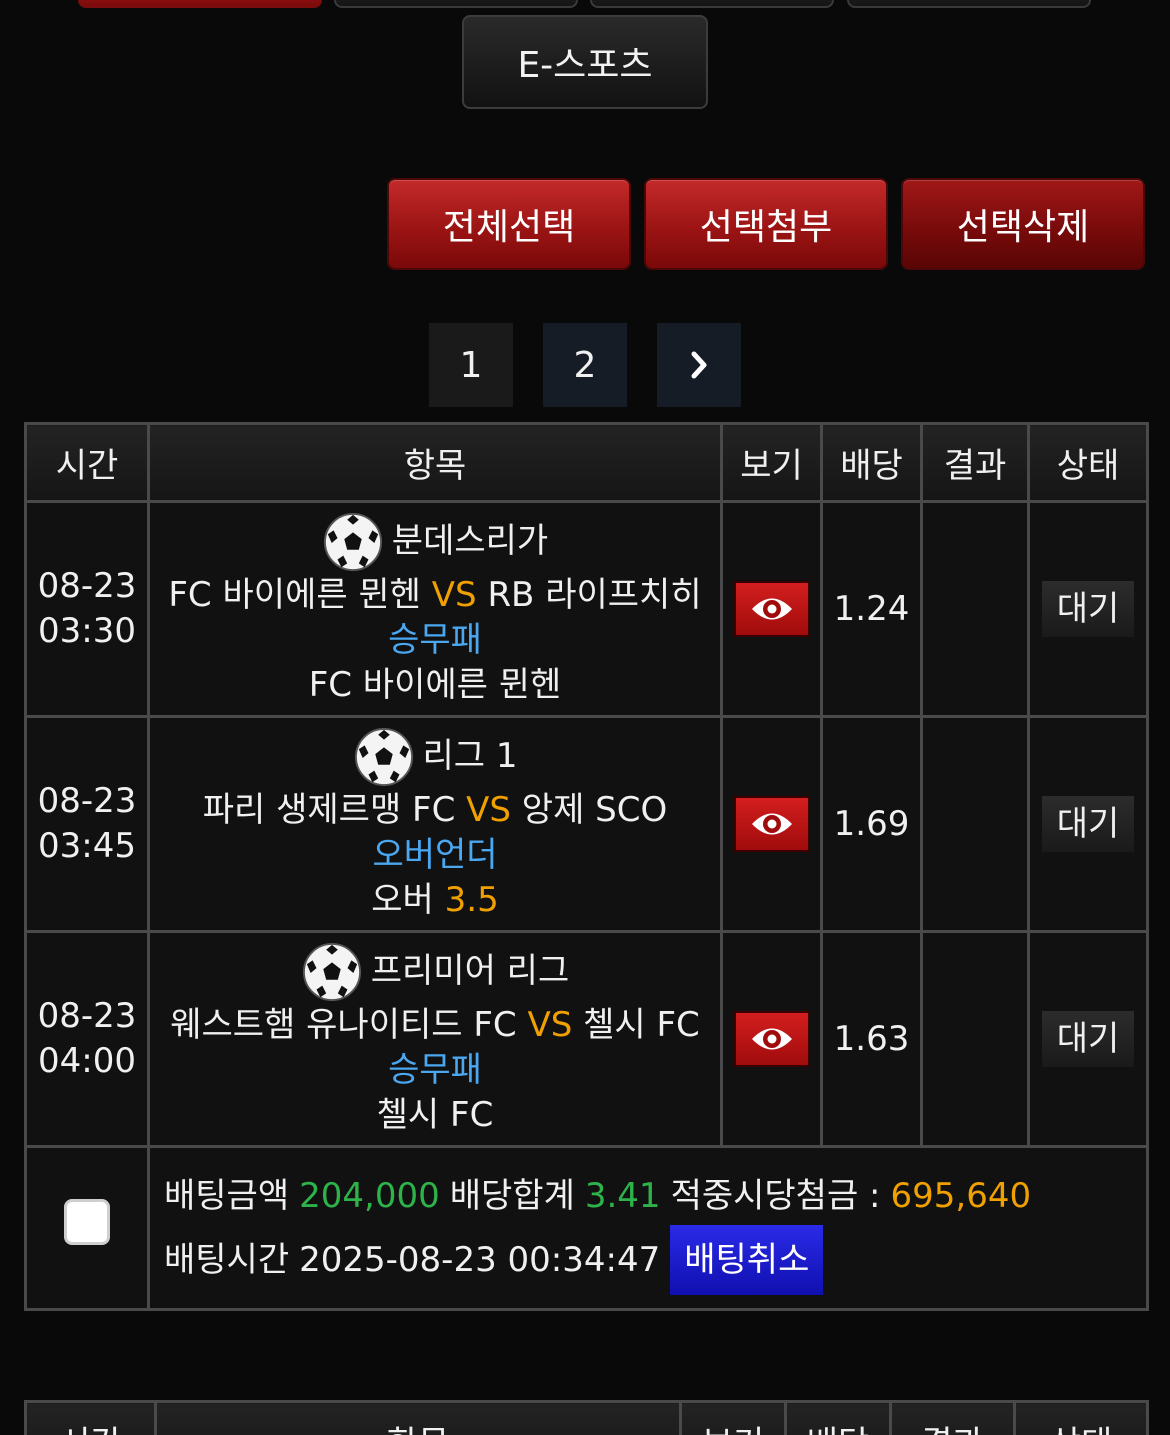 The height and width of the screenshot is (1435, 1170). I want to click on bet-time: 04:00, so click(87, 1061).